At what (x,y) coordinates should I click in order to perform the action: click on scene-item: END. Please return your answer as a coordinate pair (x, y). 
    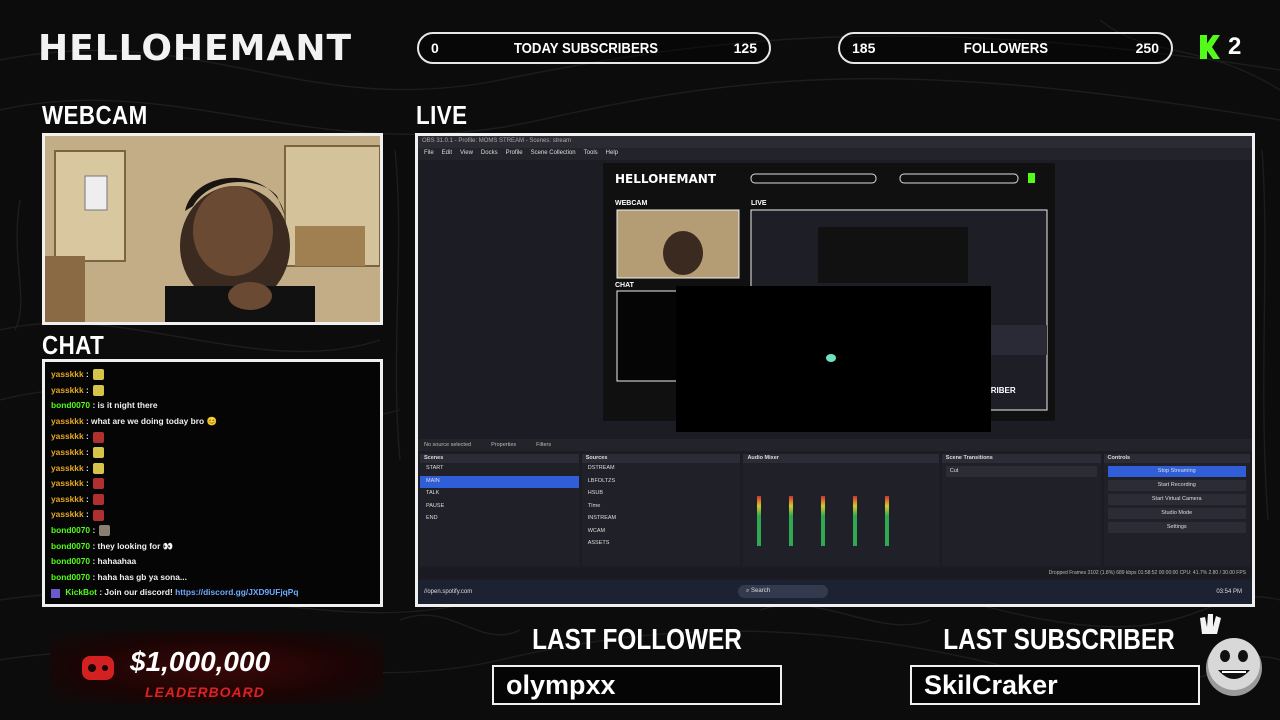
    Looking at the image, I should click on (499, 519).